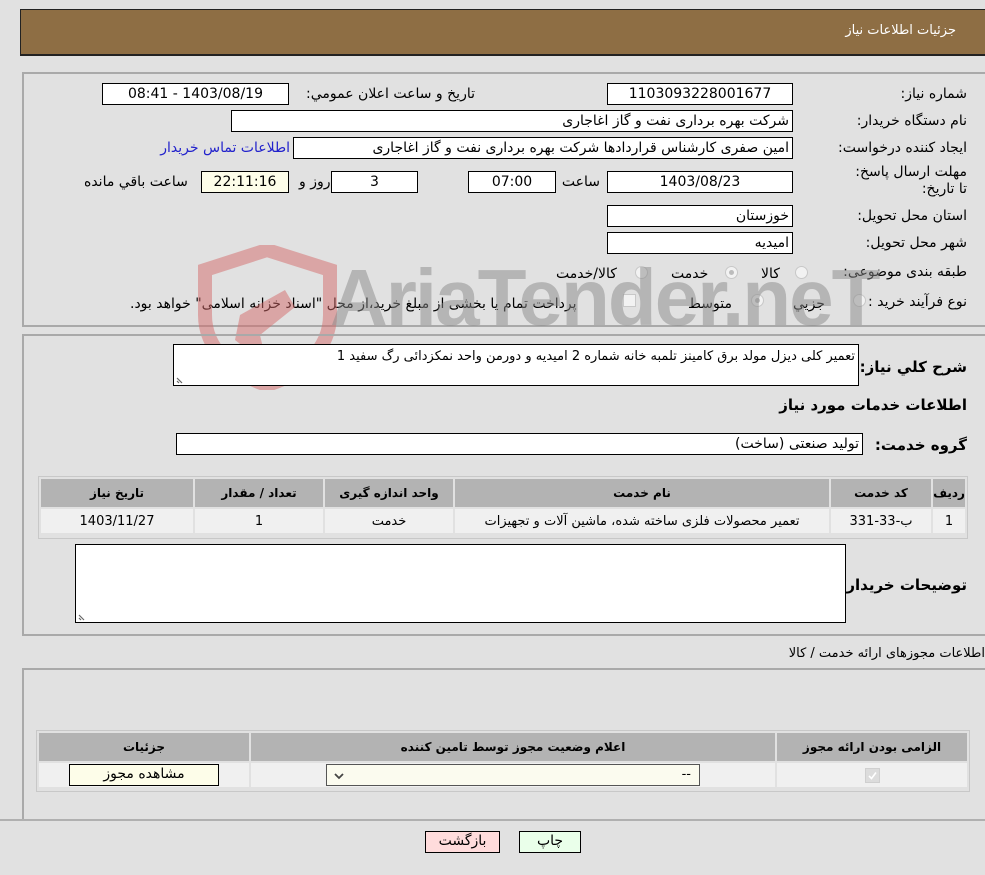 The image size is (985, 875). What do you see at coordinates (809, 304) in the screenshot?
I see `purchase-type-option-minor: جزيي` at bounding box center [809, 304].